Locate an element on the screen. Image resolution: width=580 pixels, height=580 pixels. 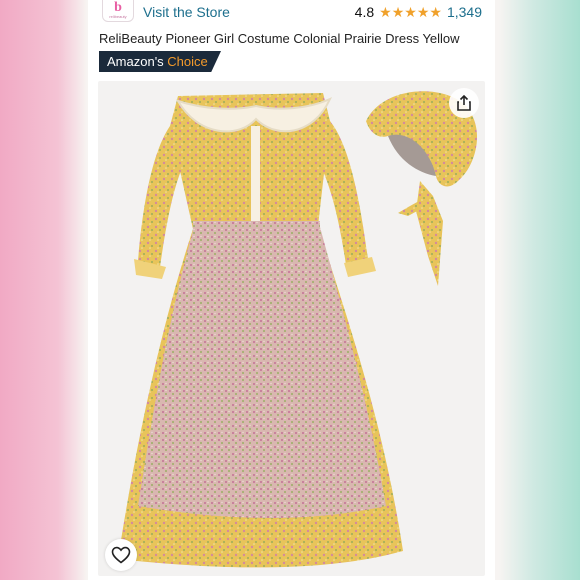
store-logo: b relibeauty is located at coordinates (118, 11).